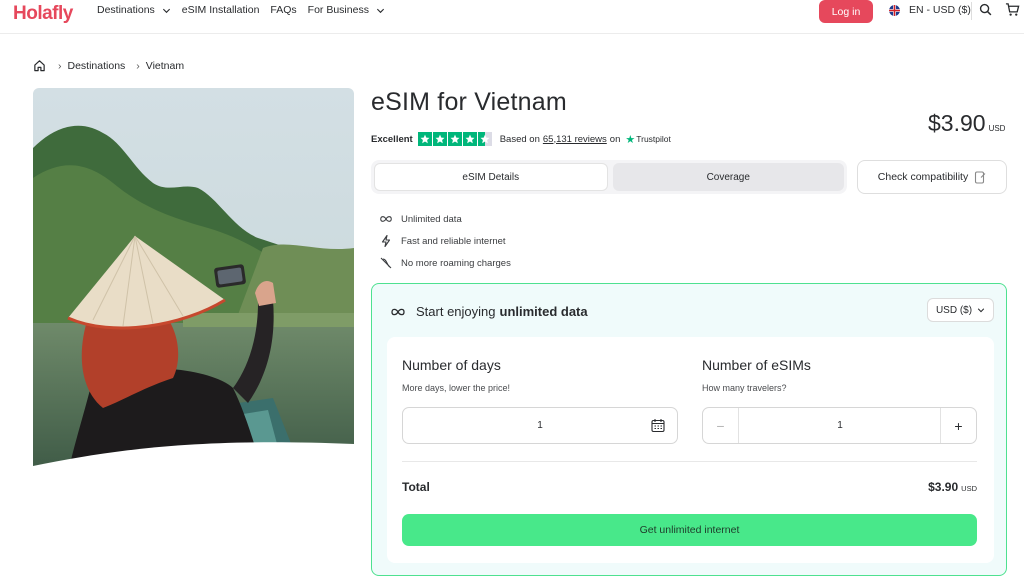 The width and height of the screenshot is (1024, 585). I want to click on total-label: Total, so click(416, 487).